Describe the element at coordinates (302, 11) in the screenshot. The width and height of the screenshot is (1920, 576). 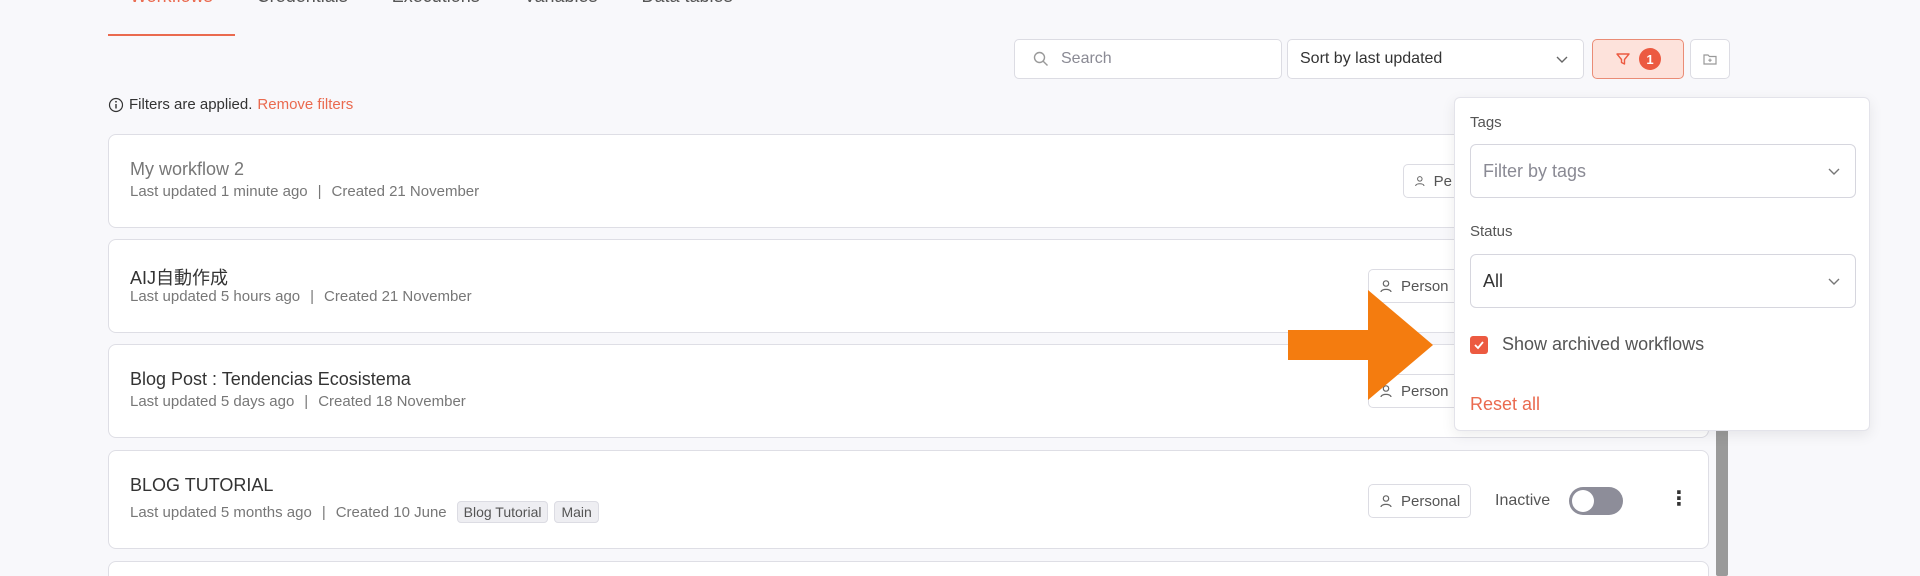
I see `tab-credentials: Credentials` at that location.